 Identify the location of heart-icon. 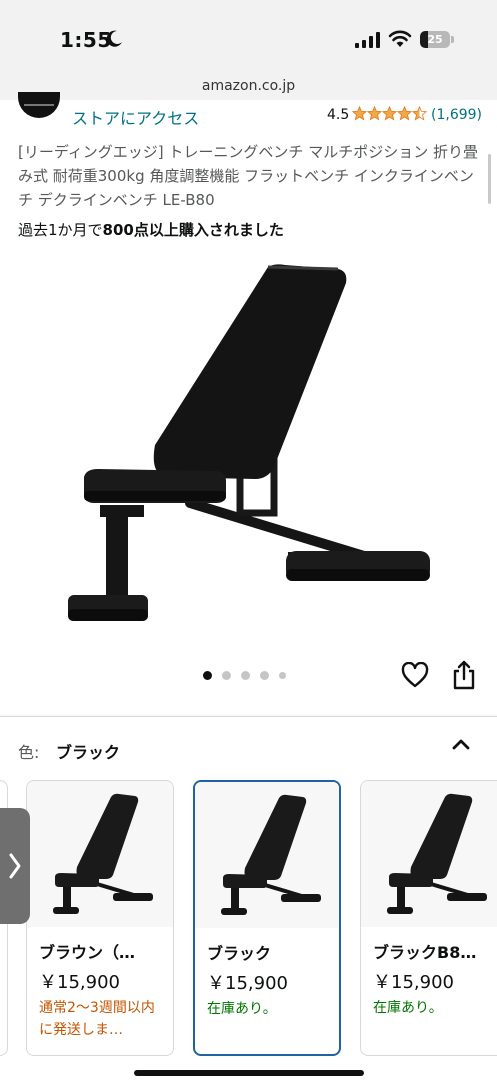
(415, 675).